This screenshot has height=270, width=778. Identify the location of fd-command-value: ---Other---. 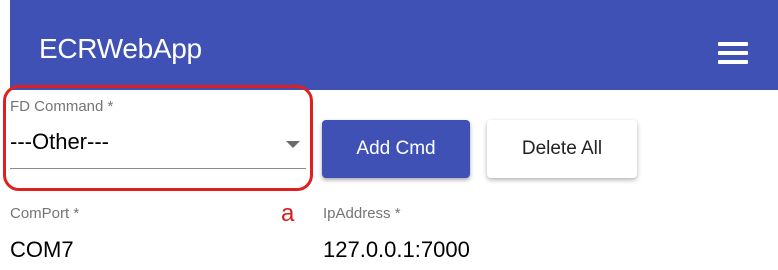
(59, 142).